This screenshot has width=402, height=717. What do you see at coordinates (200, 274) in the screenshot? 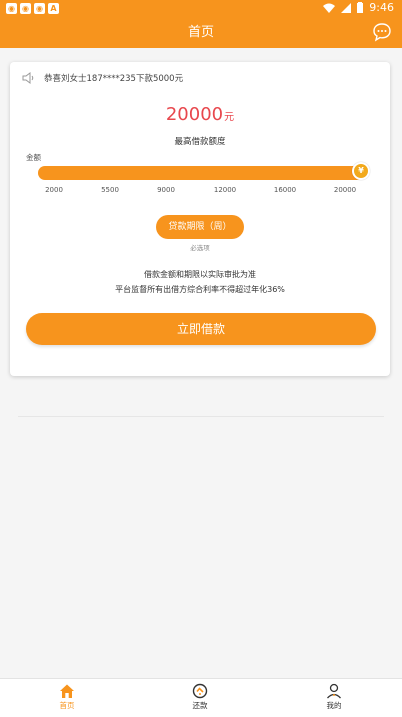
I see `approval-note: 借款金额和期限以实际审批为准` at bounding box center [200, 274].